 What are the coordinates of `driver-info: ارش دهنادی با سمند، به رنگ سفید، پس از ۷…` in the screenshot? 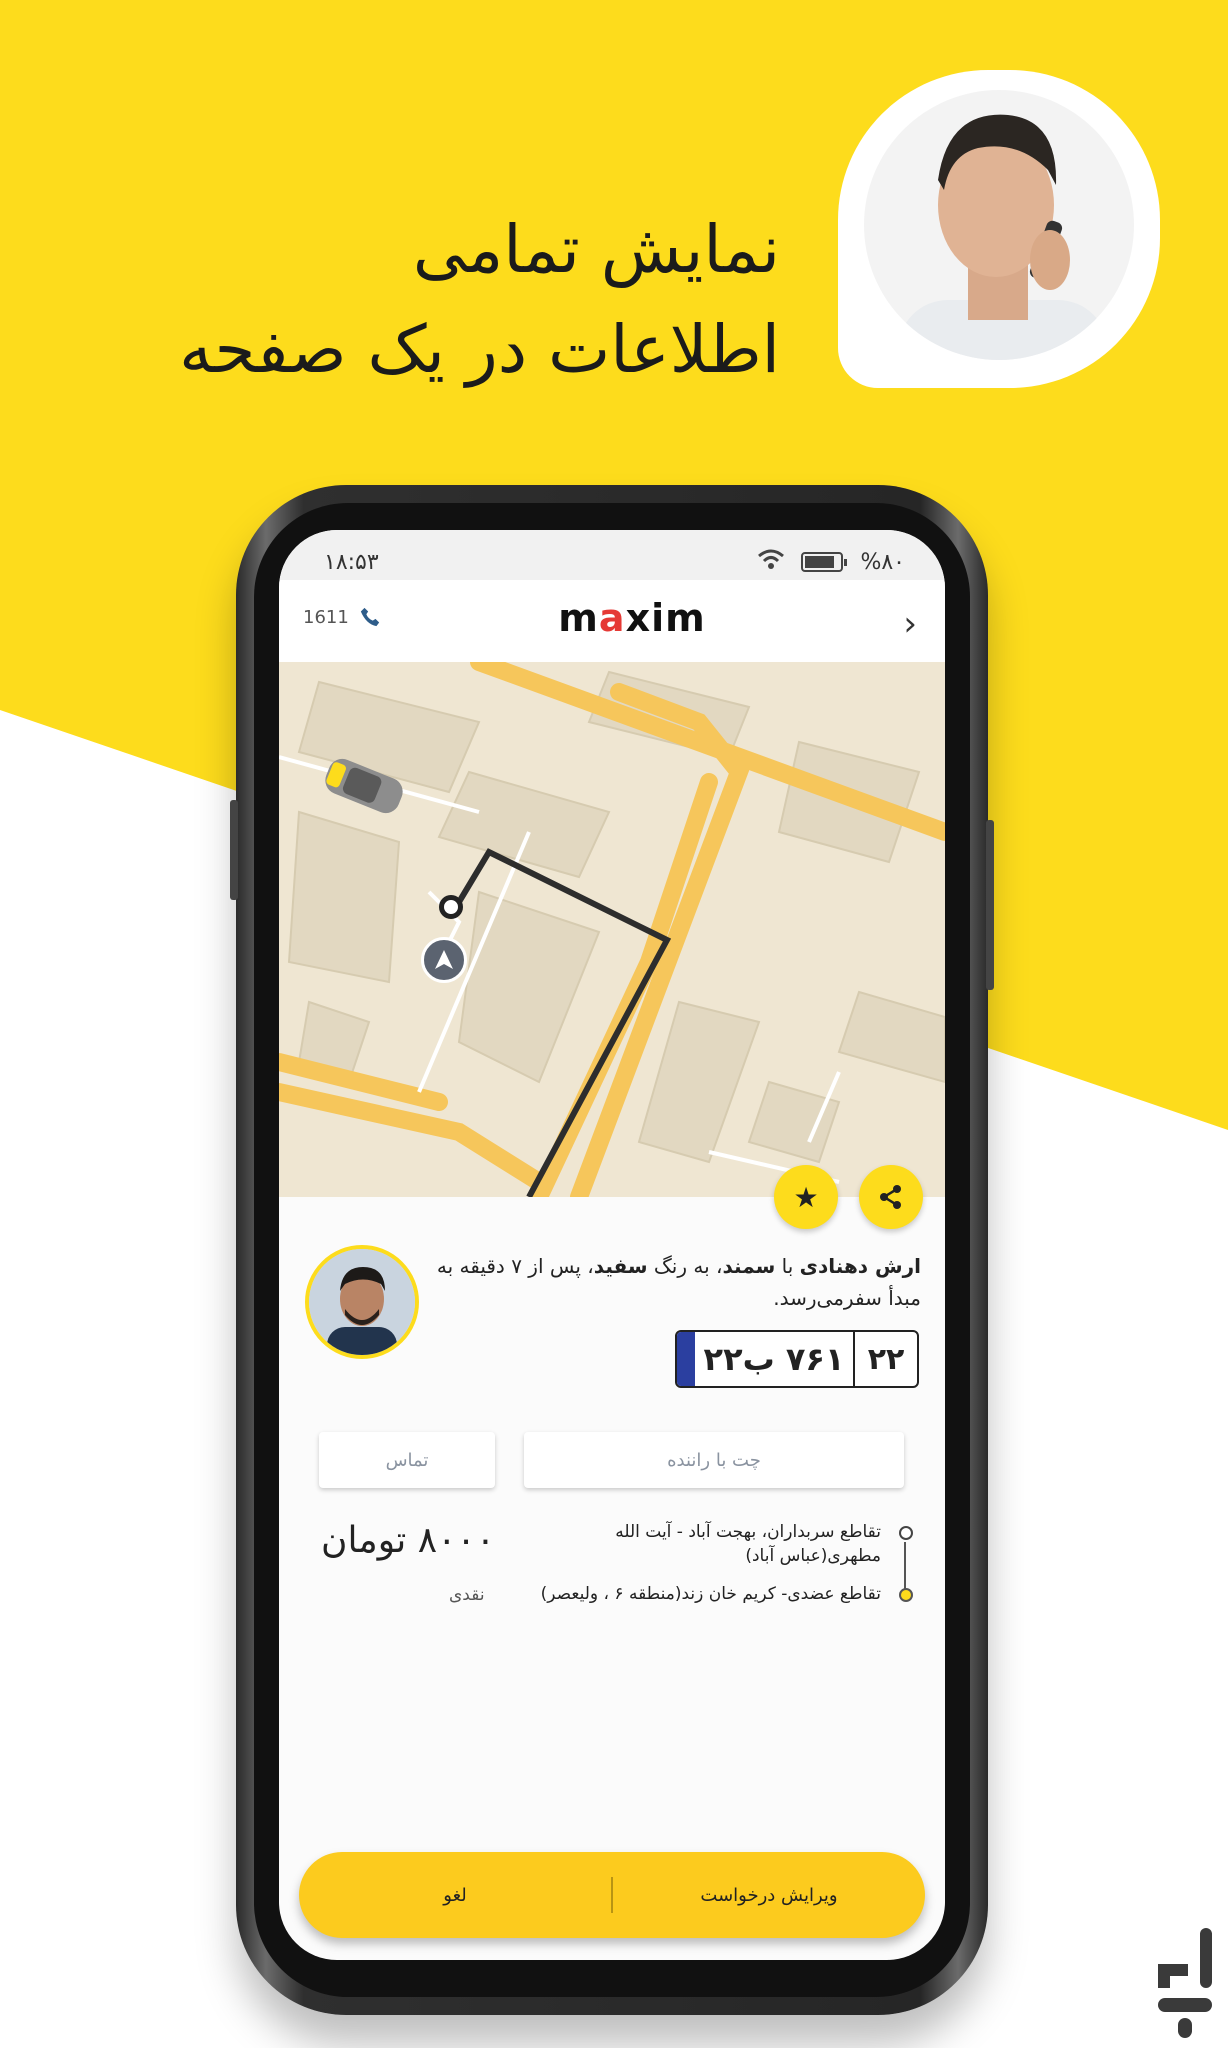 It's located at (678, 1282).